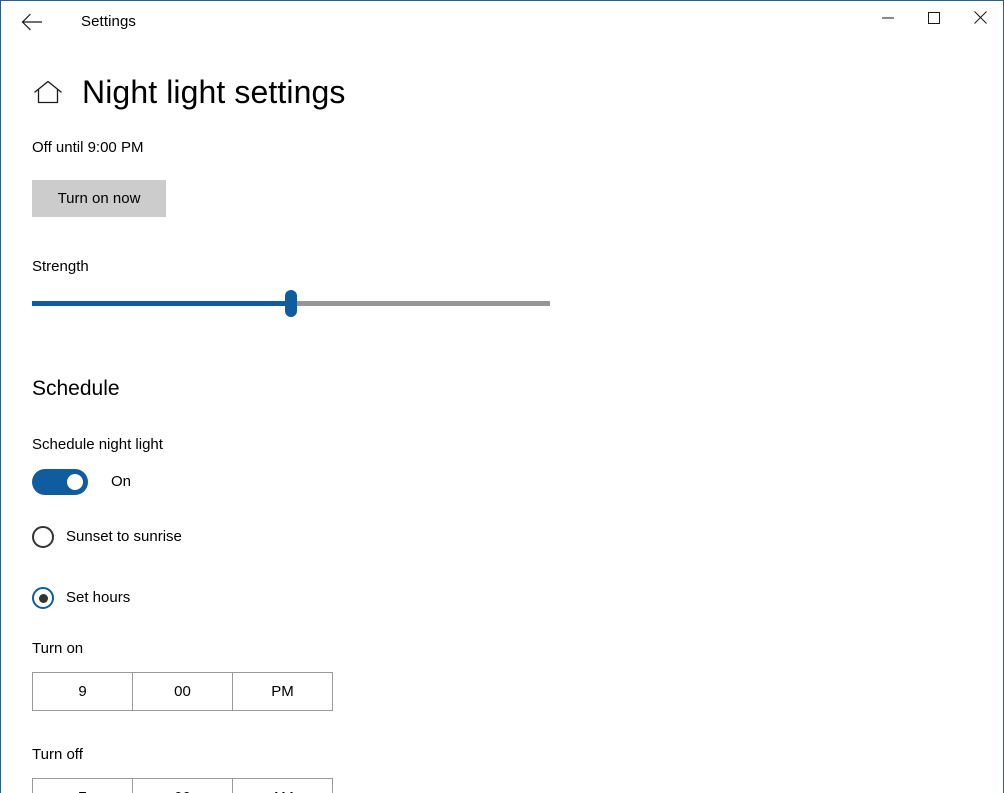  What do you see at coordinates (99, 198) in the screenshot?
I see `turn-on-now-button: Turn on now` at bounding box center [99, 198].